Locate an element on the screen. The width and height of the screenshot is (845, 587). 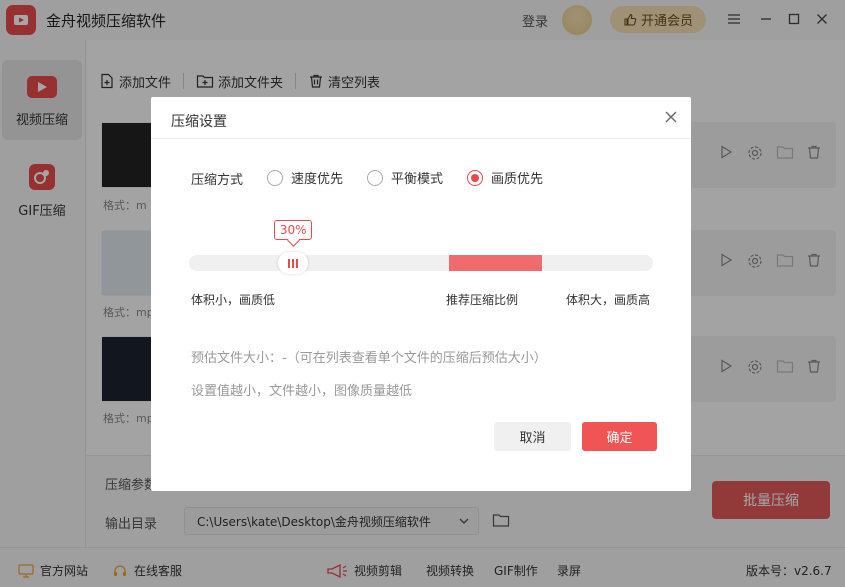
radio-speed-priority: 速度优先 is located at coordinates (305, 177).